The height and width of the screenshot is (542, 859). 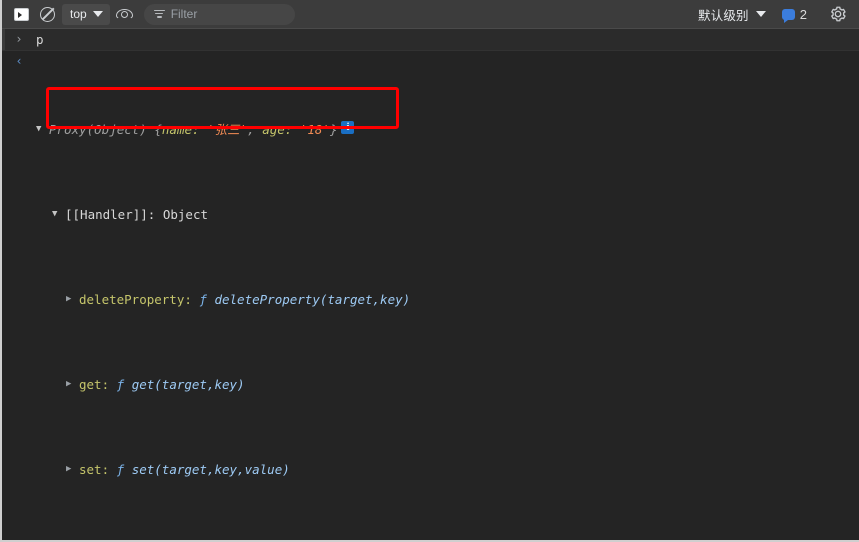 What do you see at coordinates (98, 129) in the screenshot?
I see `object-constructor-name: Proxy(Object)` at bounding box center [98, 129].